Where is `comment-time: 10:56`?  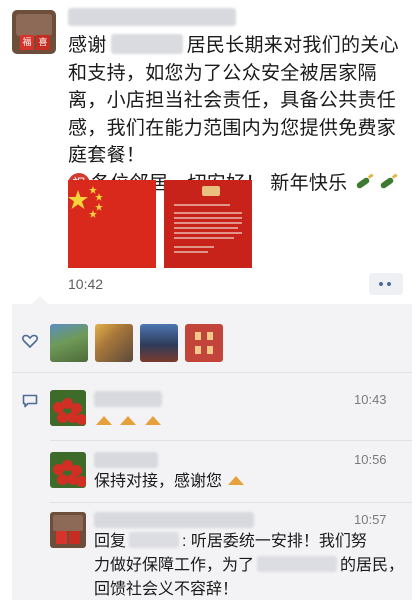
comment-time: 10:56 is located at coordinates (370, 459).